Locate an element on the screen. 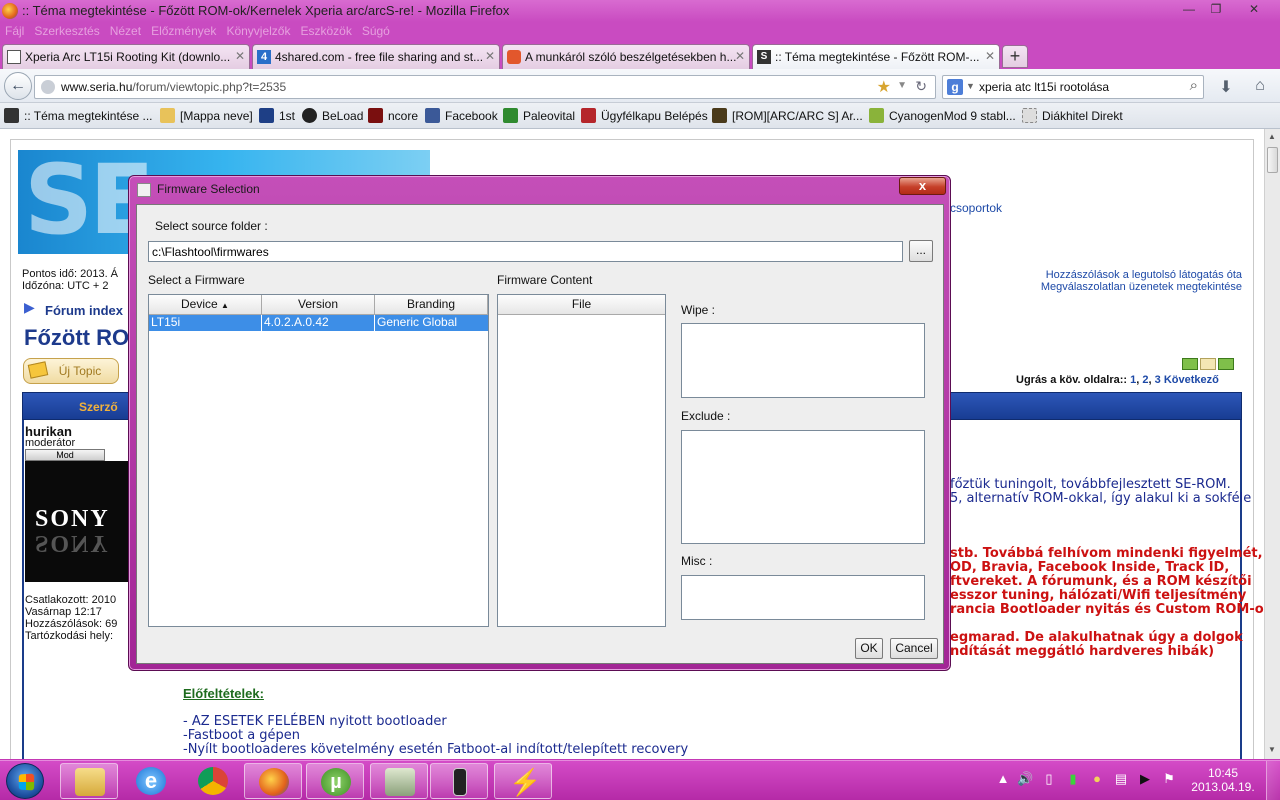 The width and height of the screenshot is (1280, 800). bookmark-item: 1st is located at coordinates (277, 115).